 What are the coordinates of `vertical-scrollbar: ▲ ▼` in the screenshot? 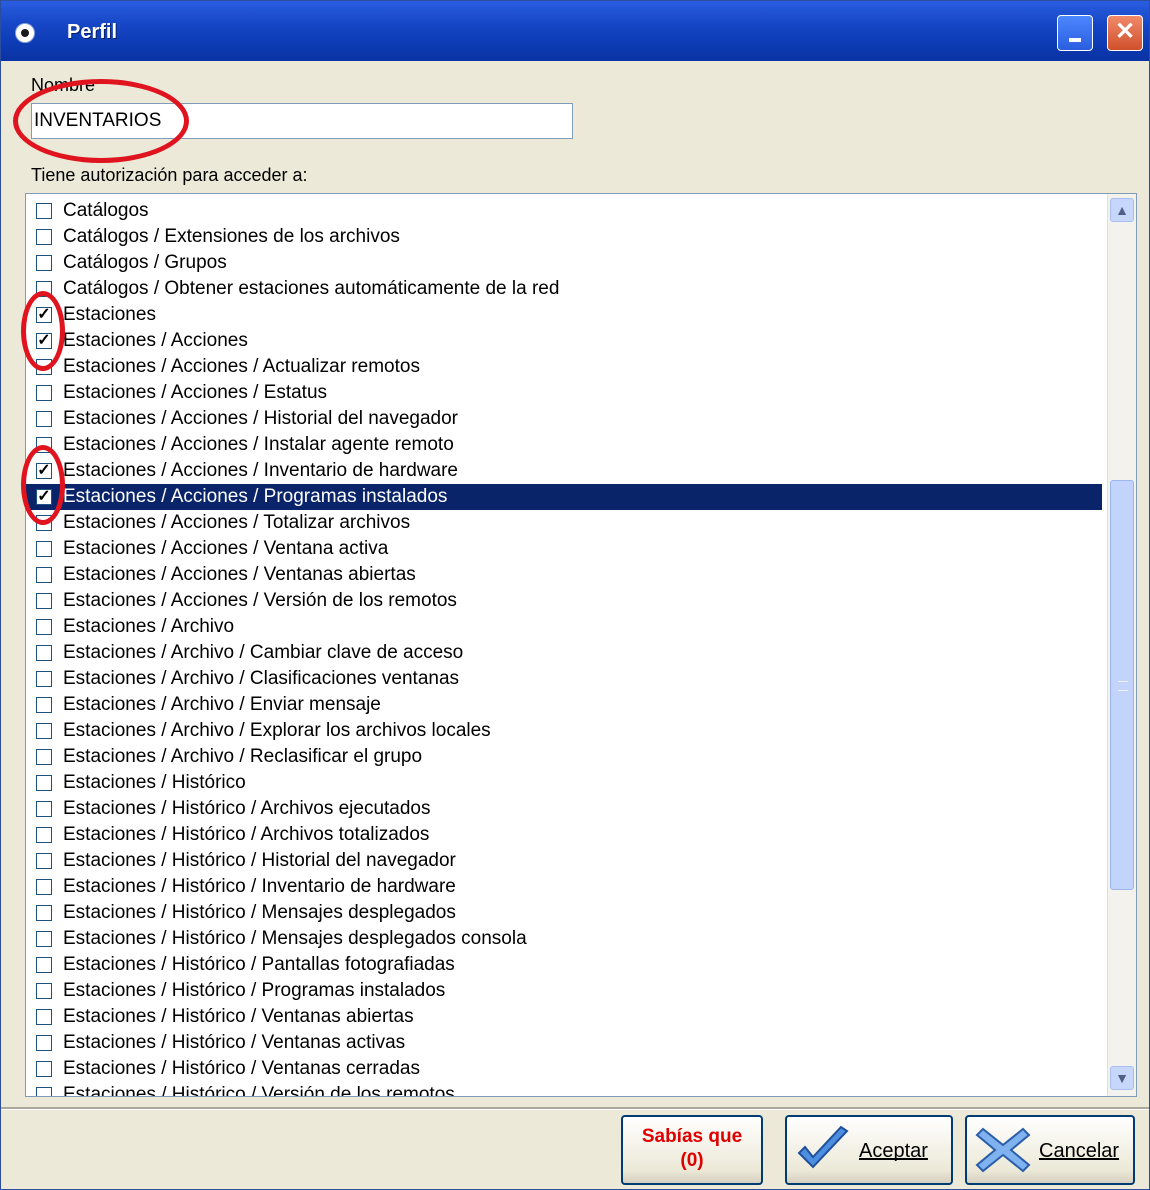 It's located at (1121, 645).